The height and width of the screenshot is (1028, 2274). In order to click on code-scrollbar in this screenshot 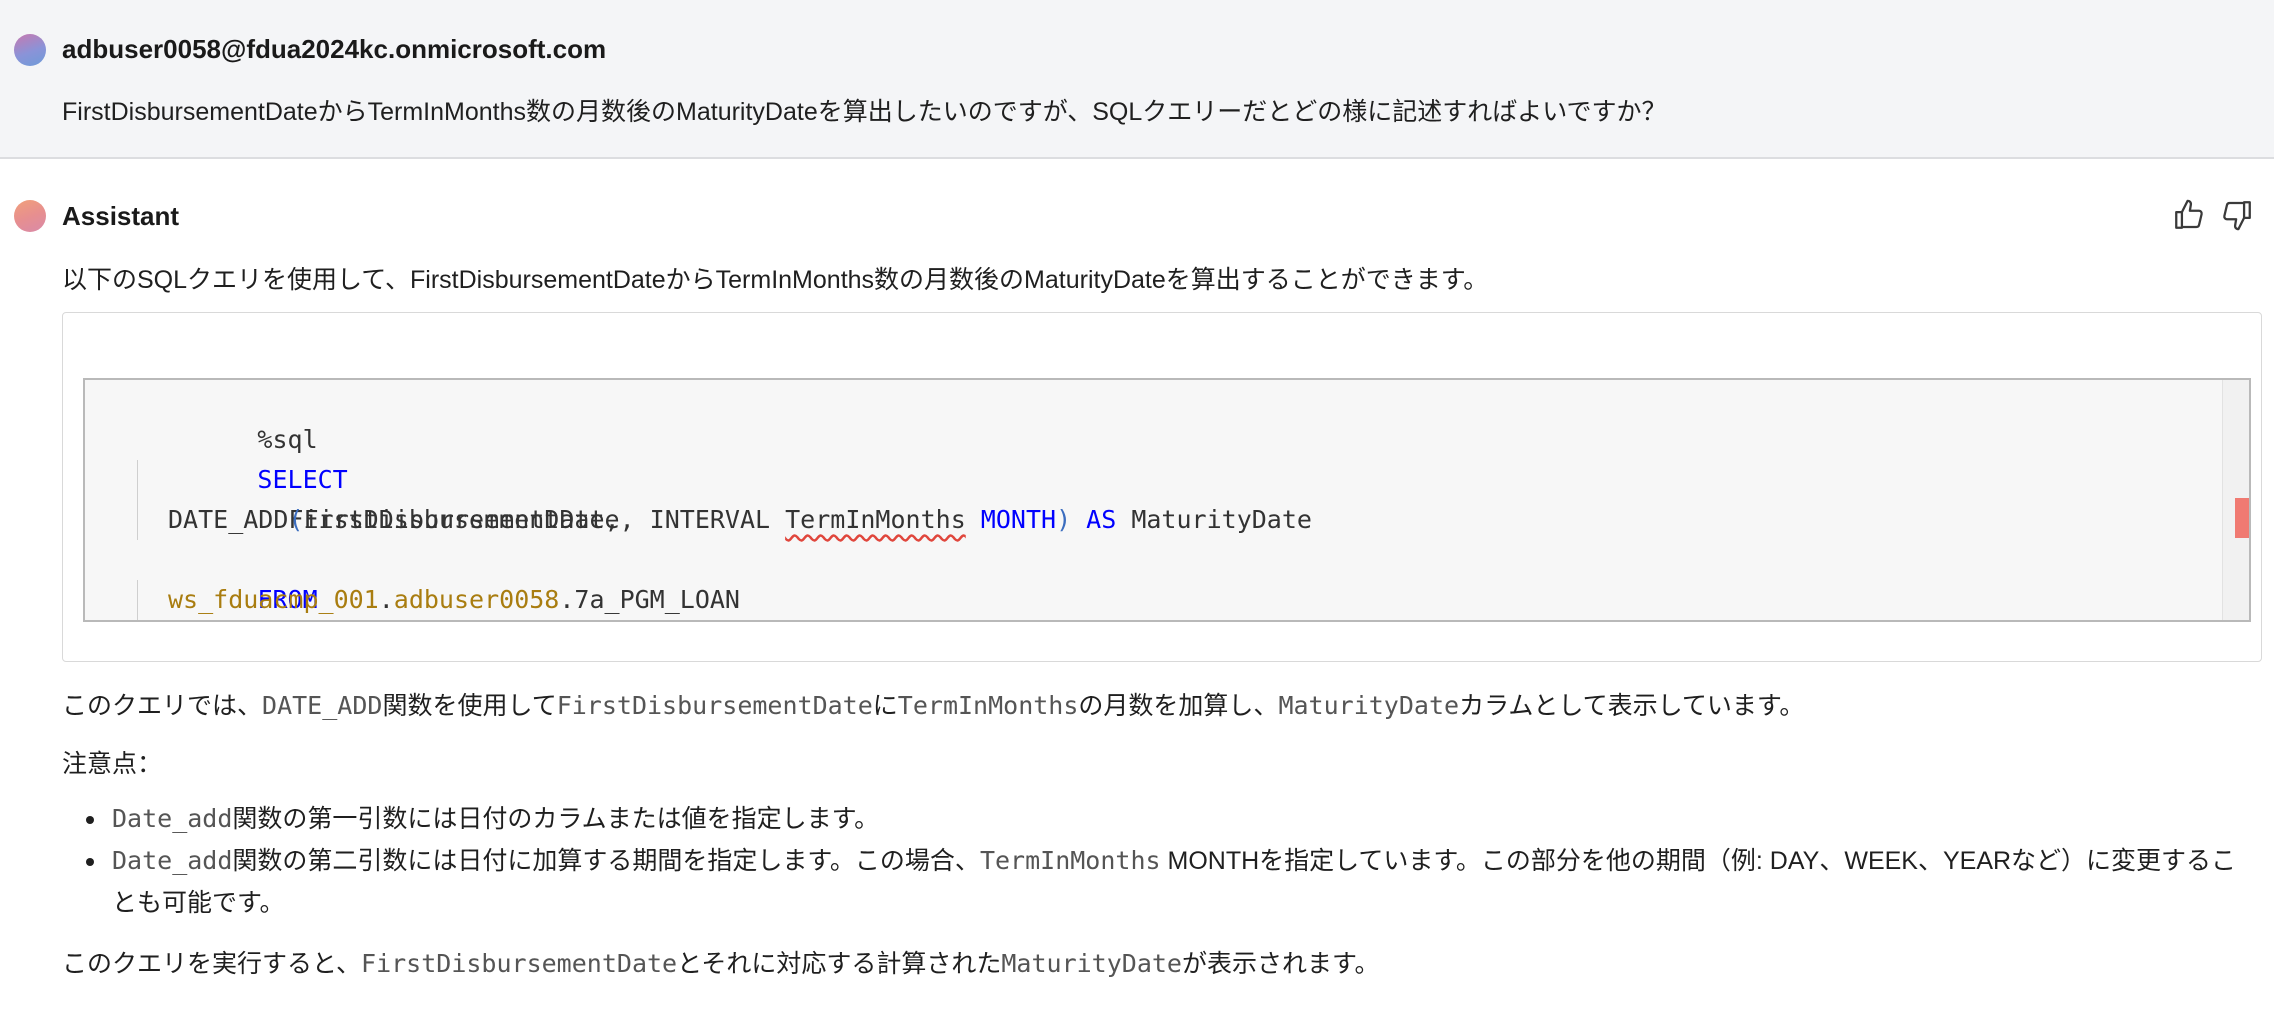, I will do `click(2235, 500)`.